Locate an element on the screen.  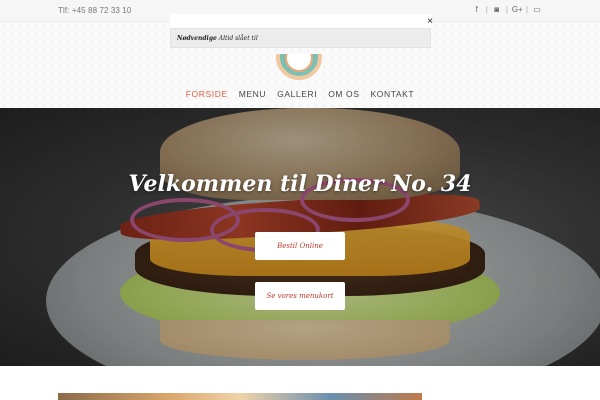
main-nav: FORSIDE MENU GALLERI OM OS KONTAKT is located at coordinates (300, 94).